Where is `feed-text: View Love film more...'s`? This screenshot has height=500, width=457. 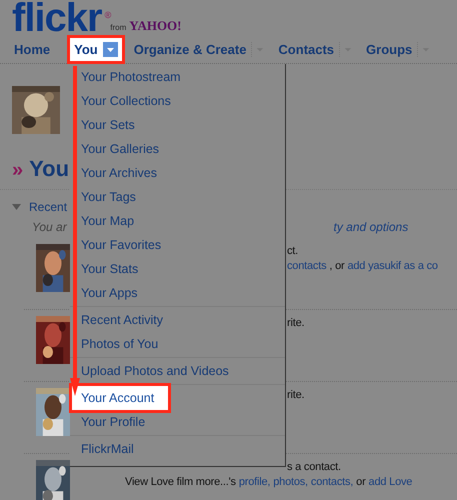
feed-text: View Love film more...'s is located at coordinates (180, 482).